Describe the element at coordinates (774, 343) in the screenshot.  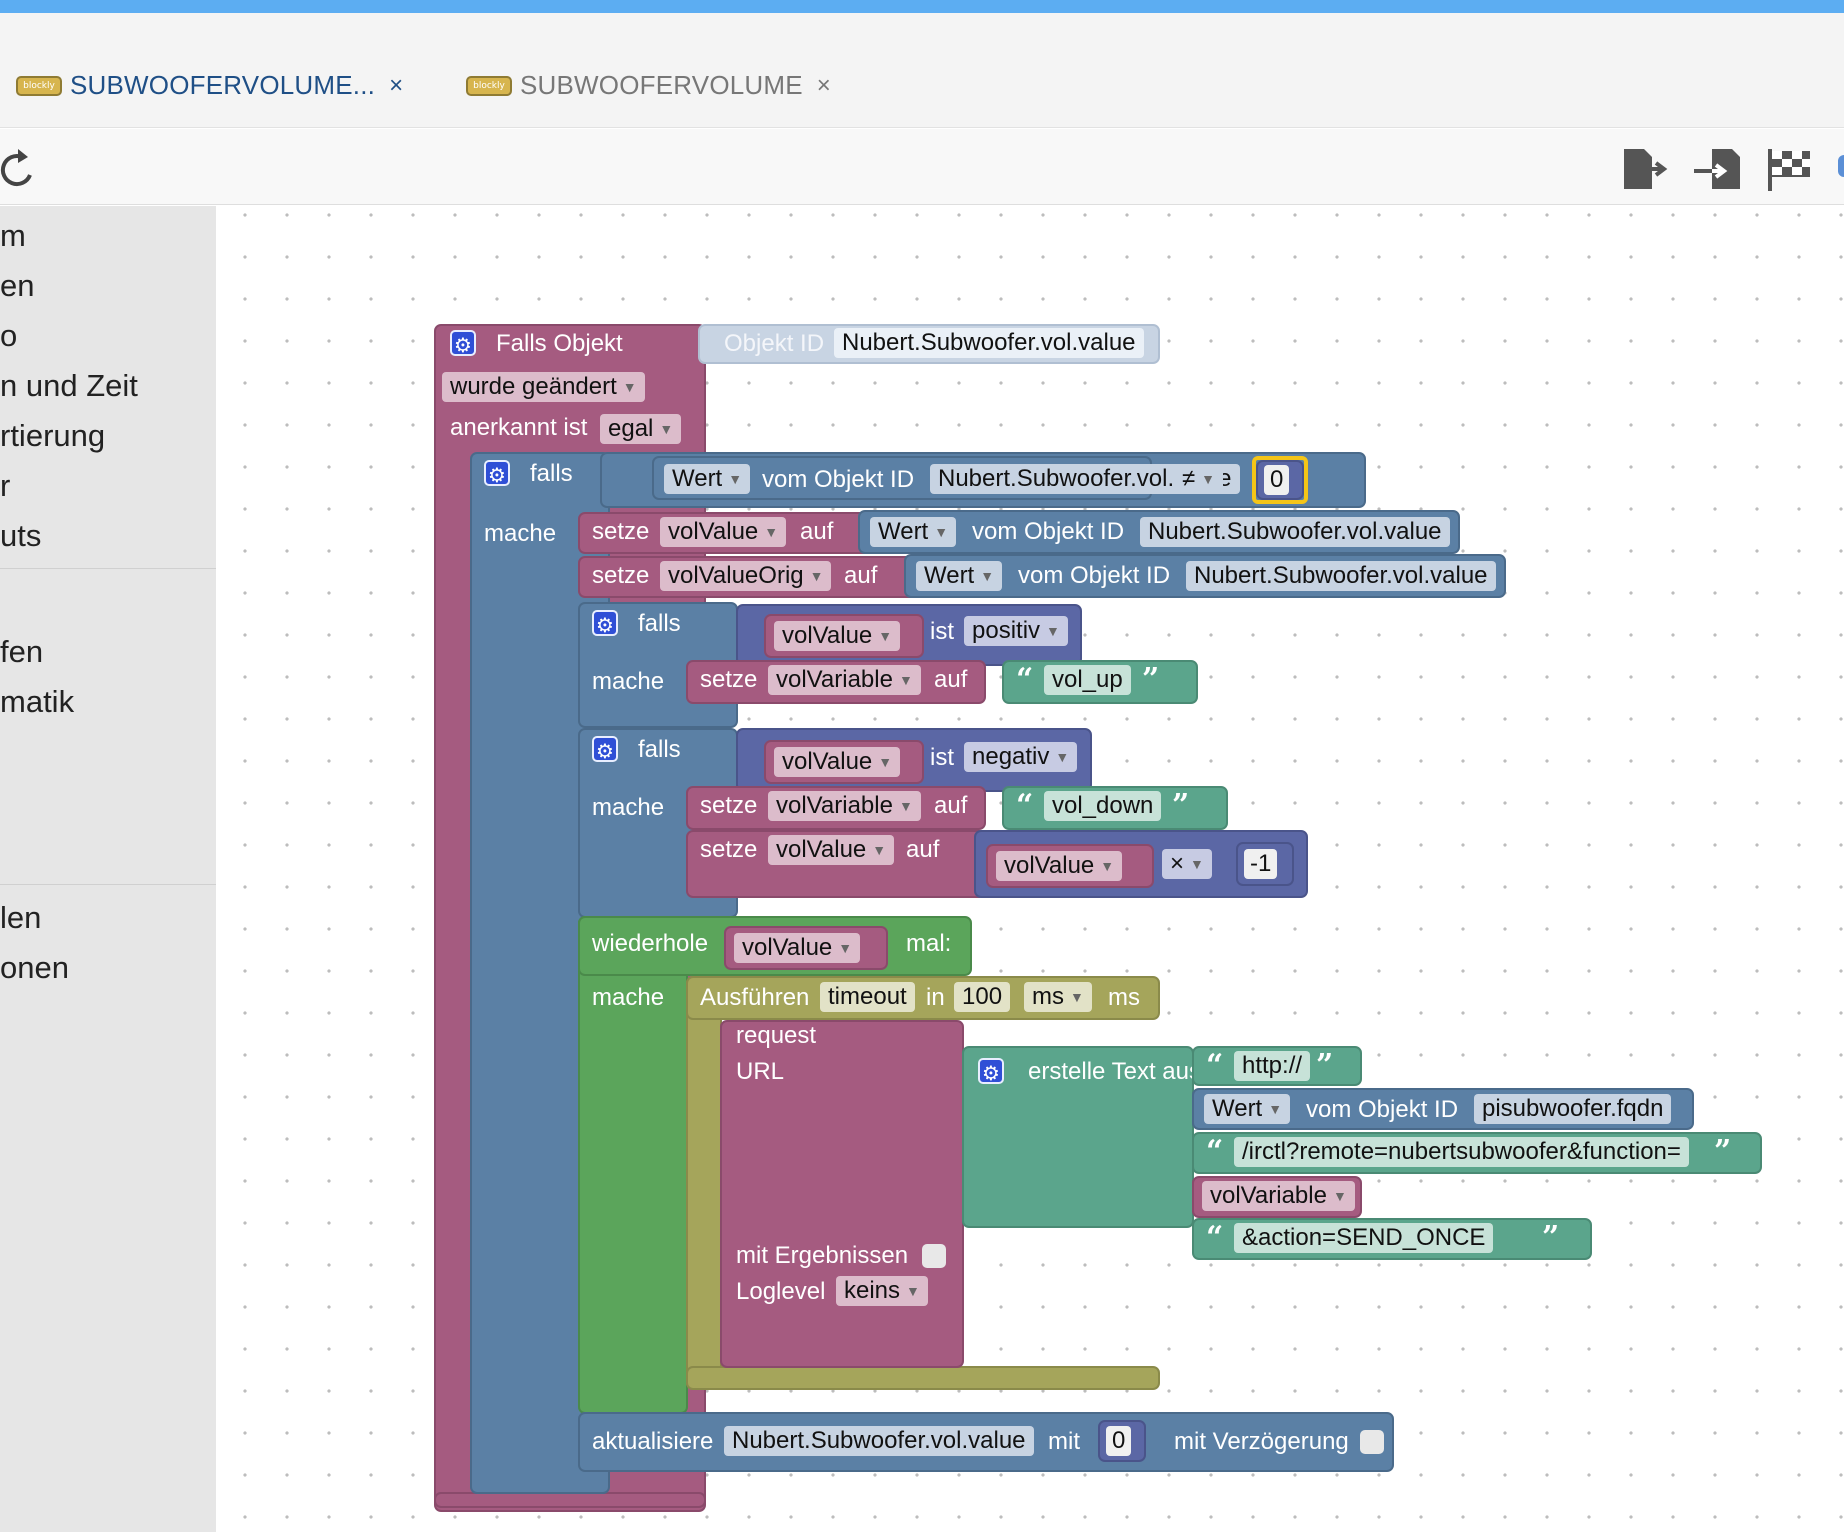
I see `object-id-label: Objekt ID` at that location.